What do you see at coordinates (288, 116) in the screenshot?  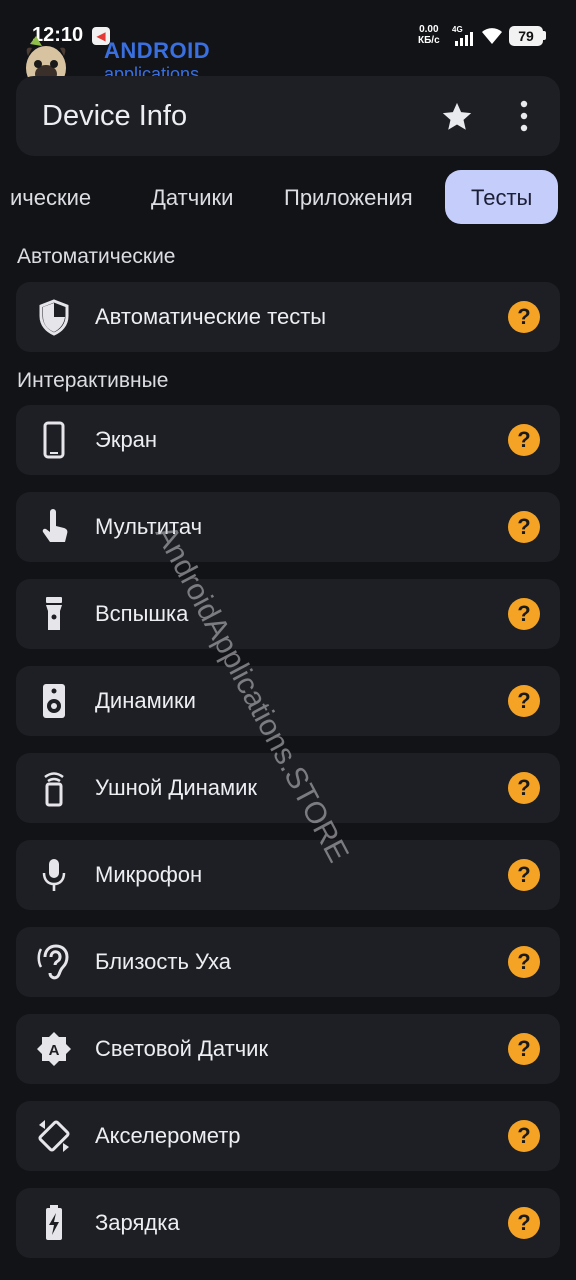 I see `top-app-bar: Device Info` at bounding box center [288, 116].